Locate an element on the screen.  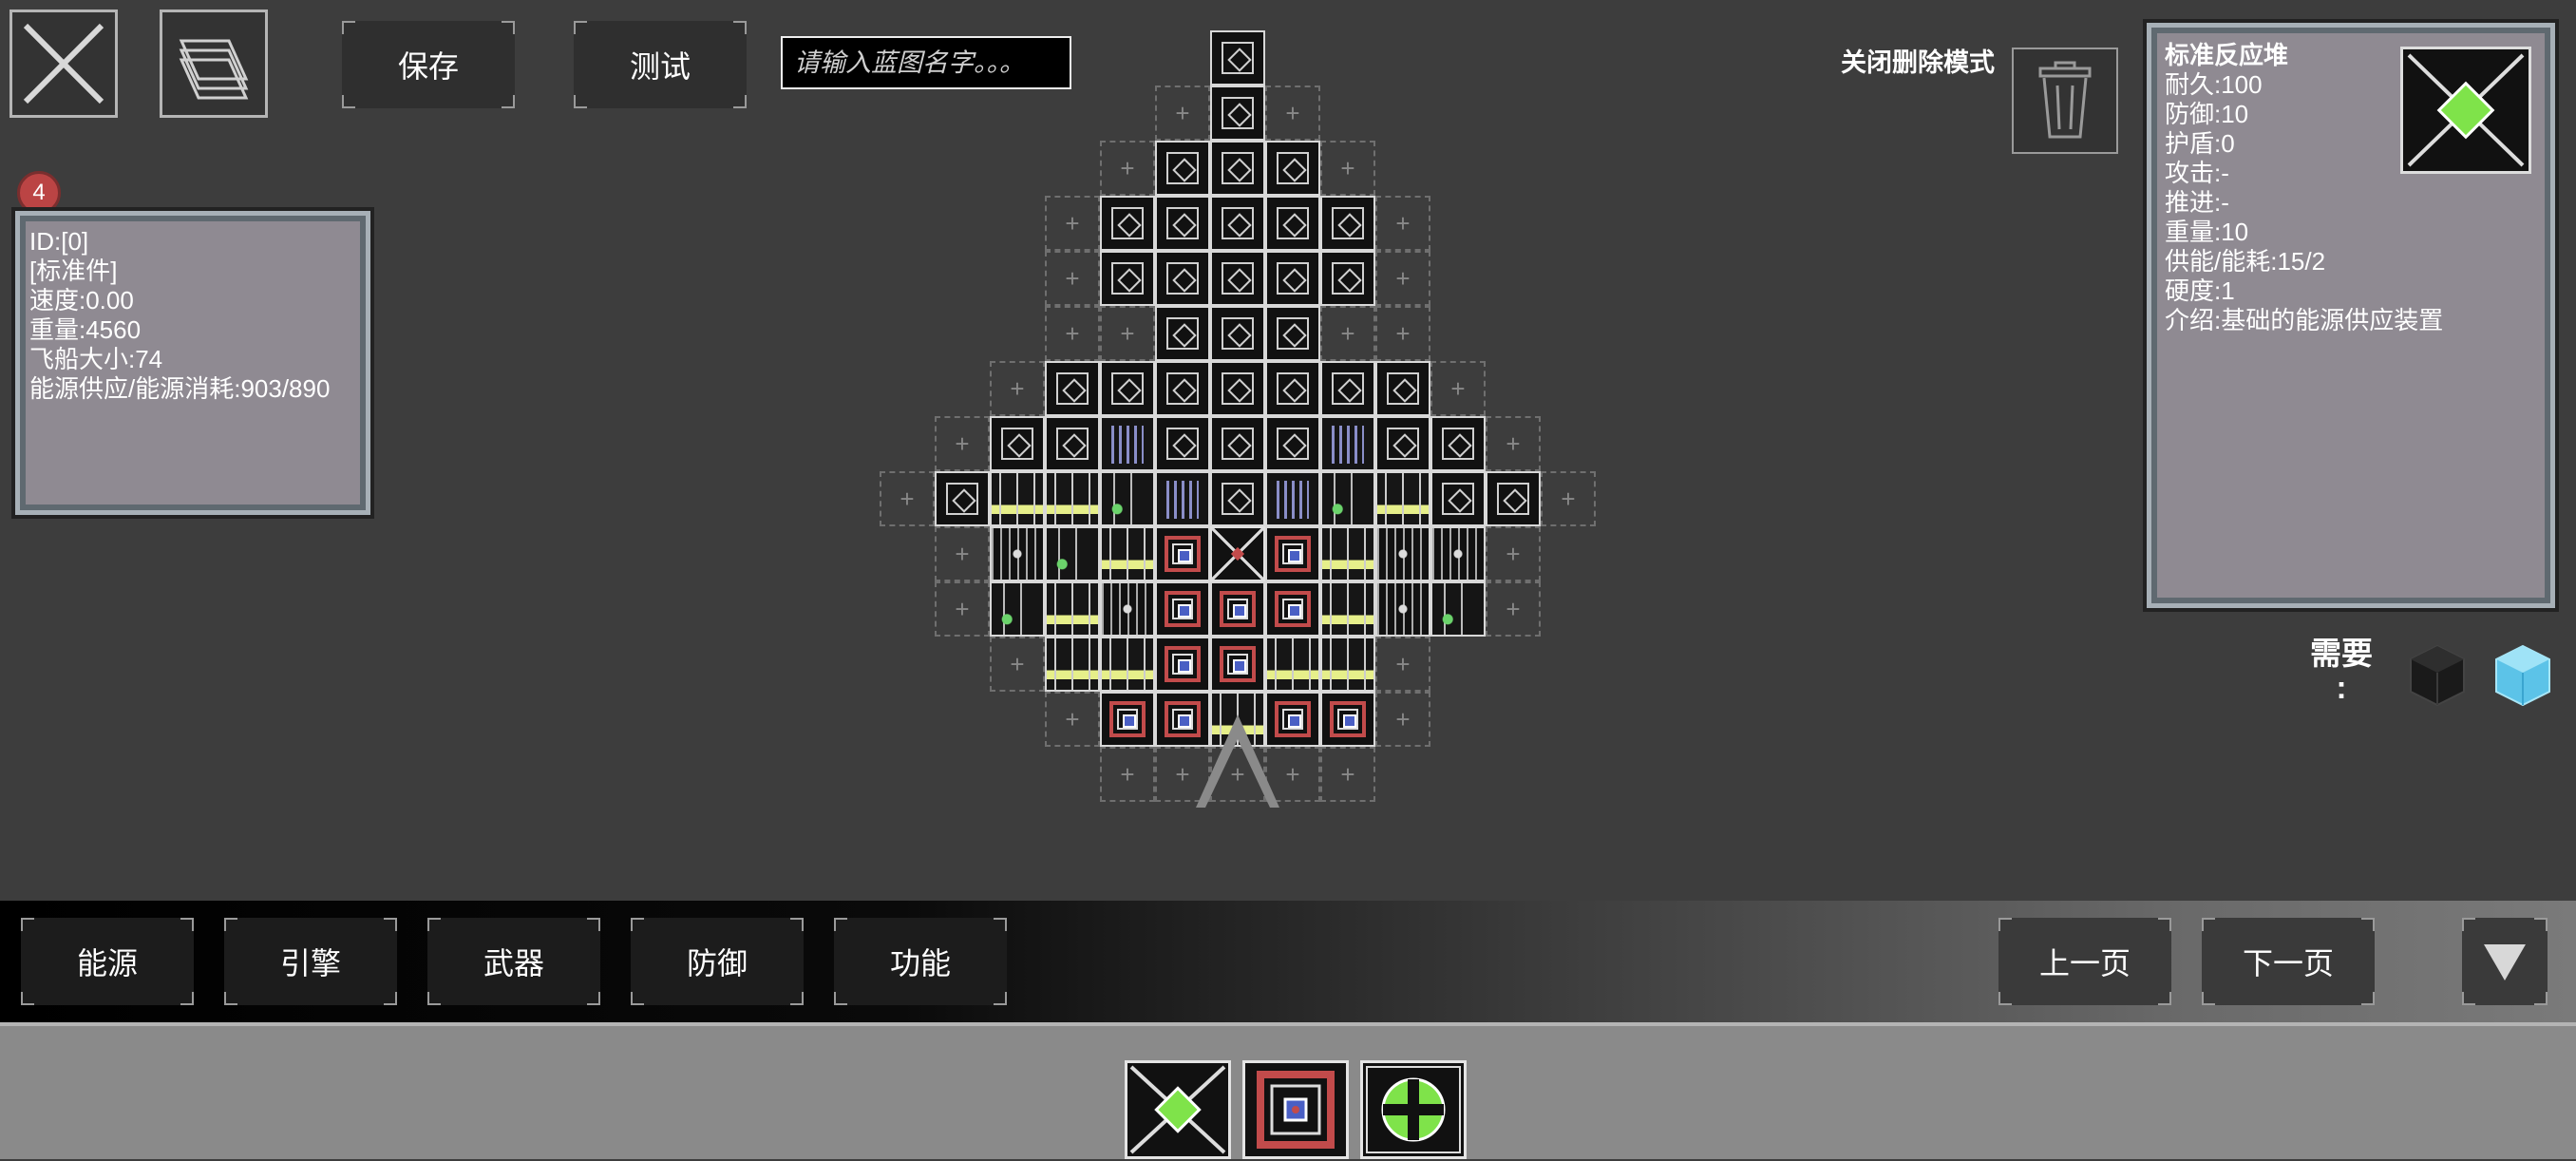
prev-page-button: 上一页 is located at coordinates (2084, 961).